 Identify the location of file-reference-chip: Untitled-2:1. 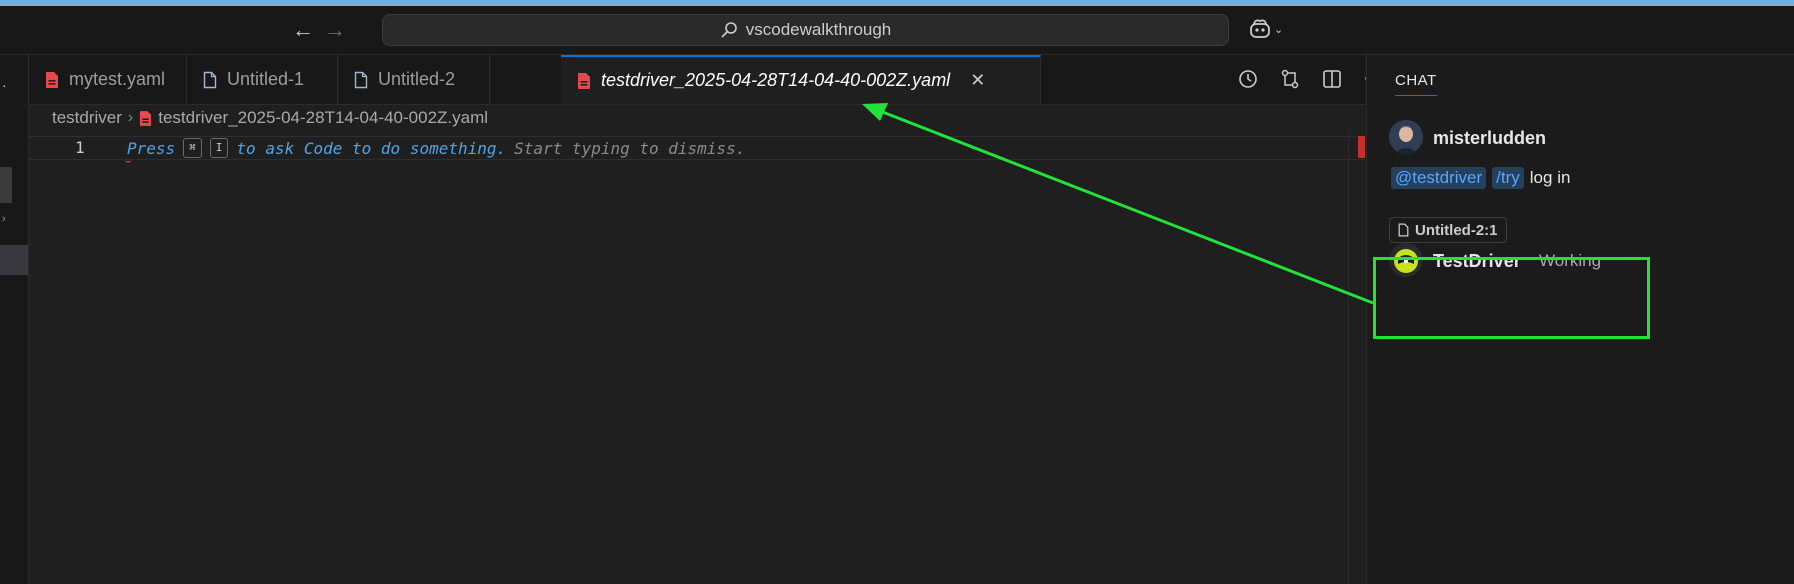
(1448, 230).